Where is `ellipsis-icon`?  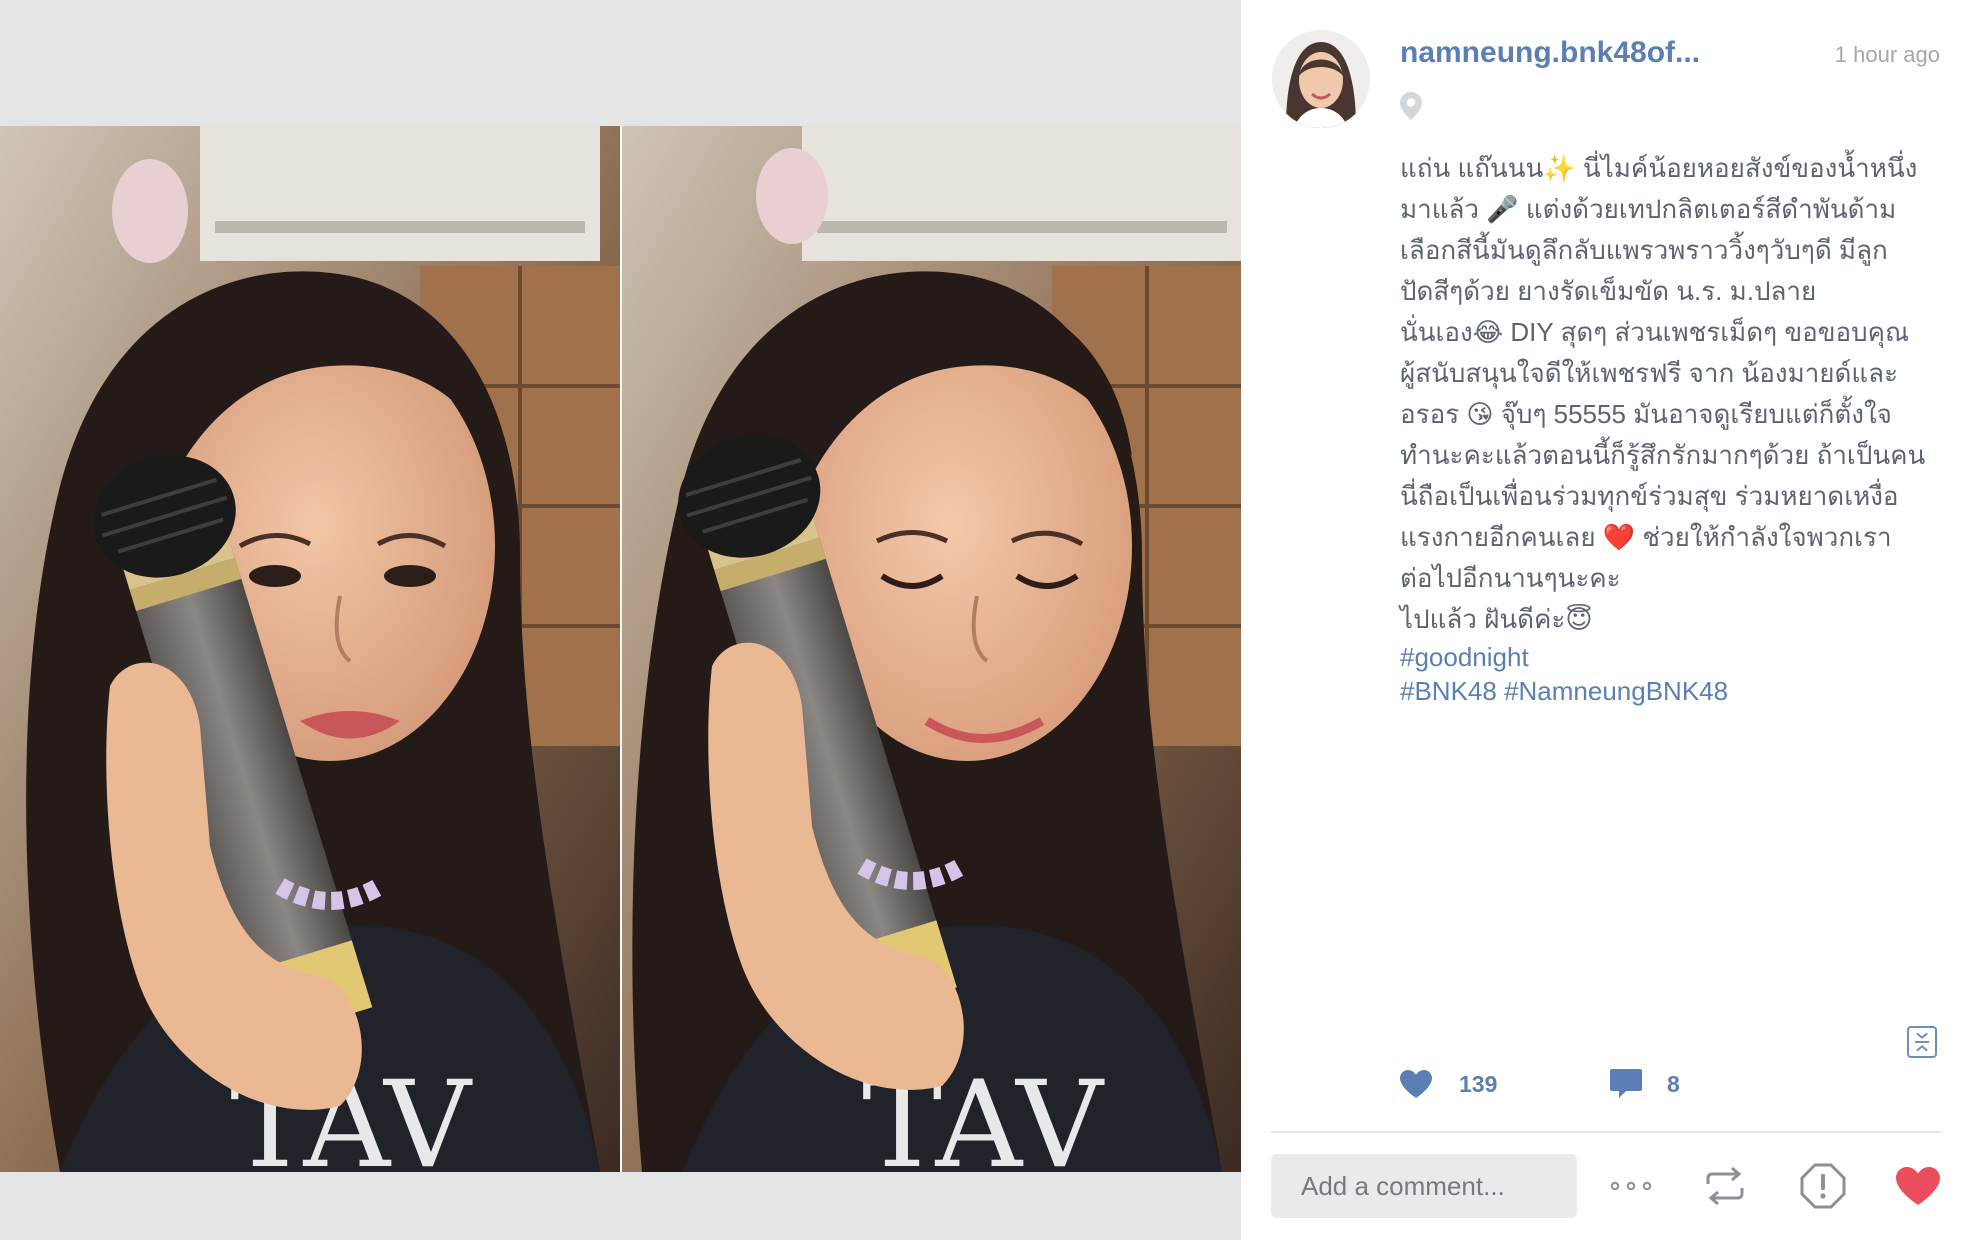
ellipsis-icon is located at coordinates (1631, 1186).